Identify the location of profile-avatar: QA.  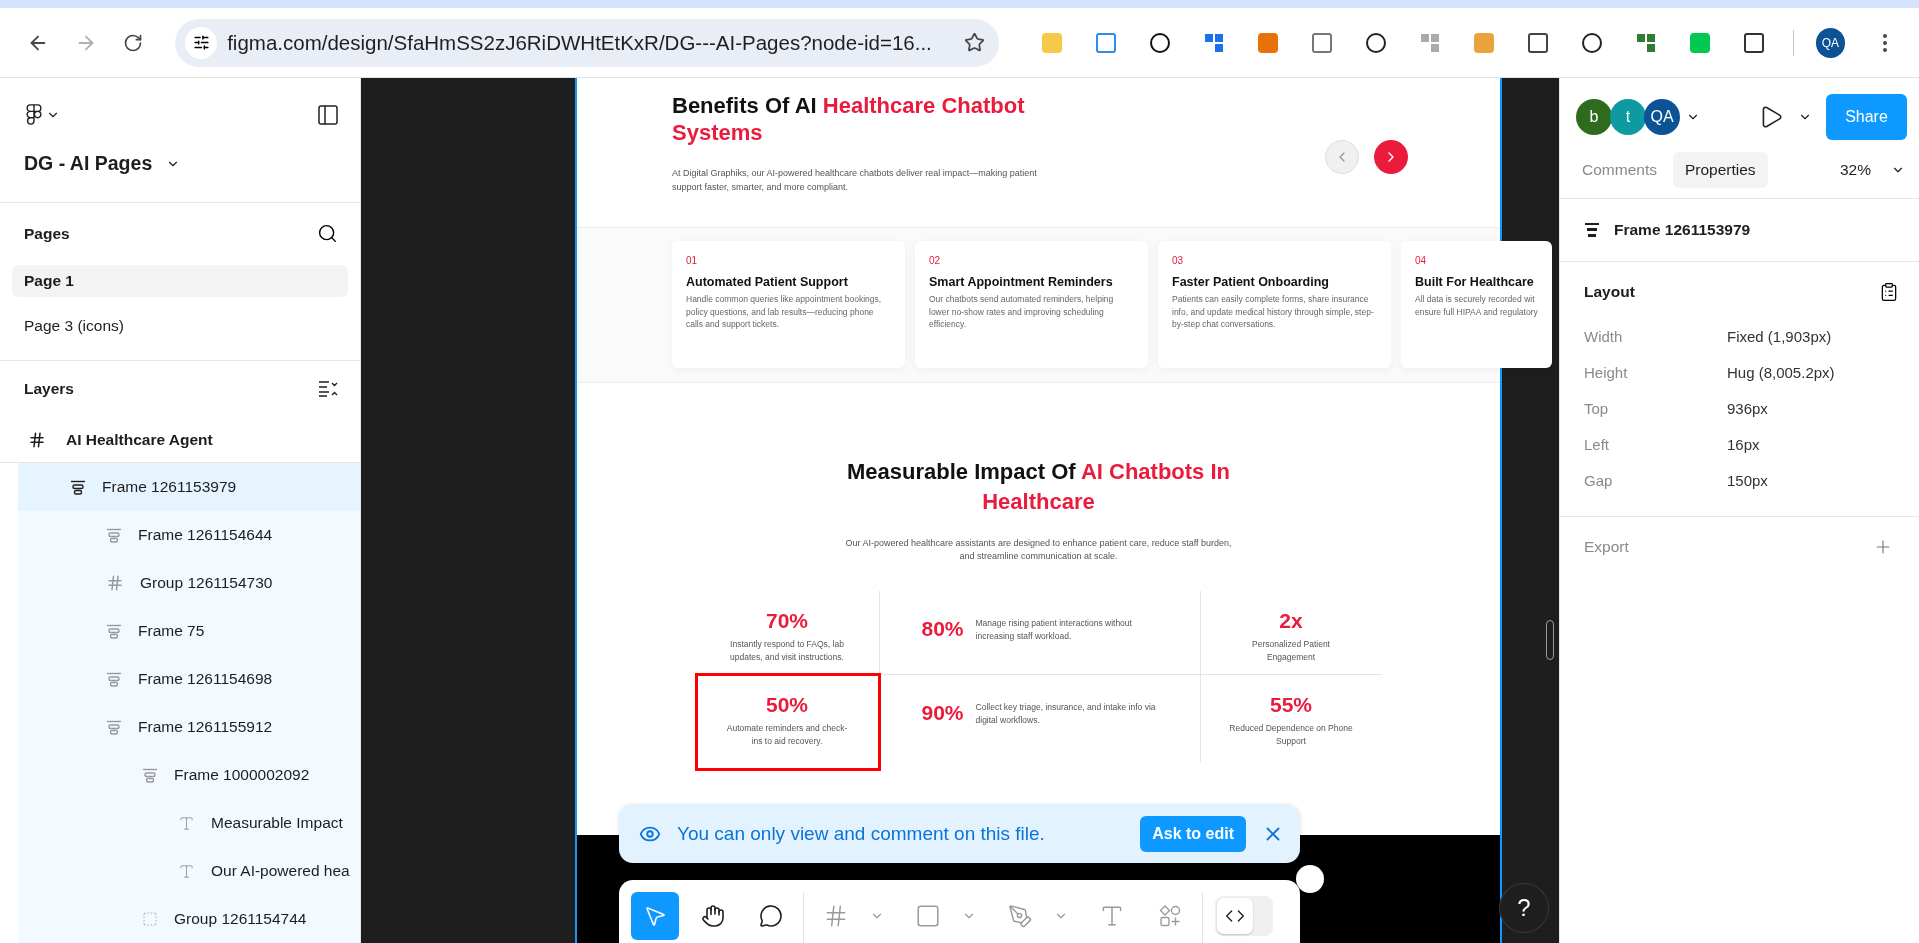
(1830, 42).